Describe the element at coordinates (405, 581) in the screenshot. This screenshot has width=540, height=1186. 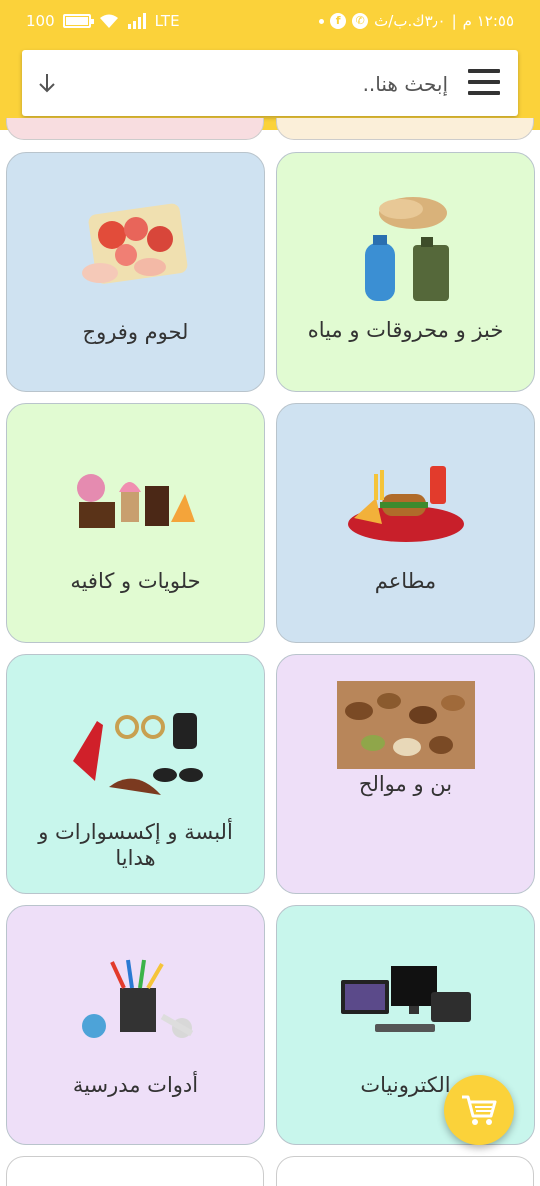
I see `category-label: مطاعم` at that location.